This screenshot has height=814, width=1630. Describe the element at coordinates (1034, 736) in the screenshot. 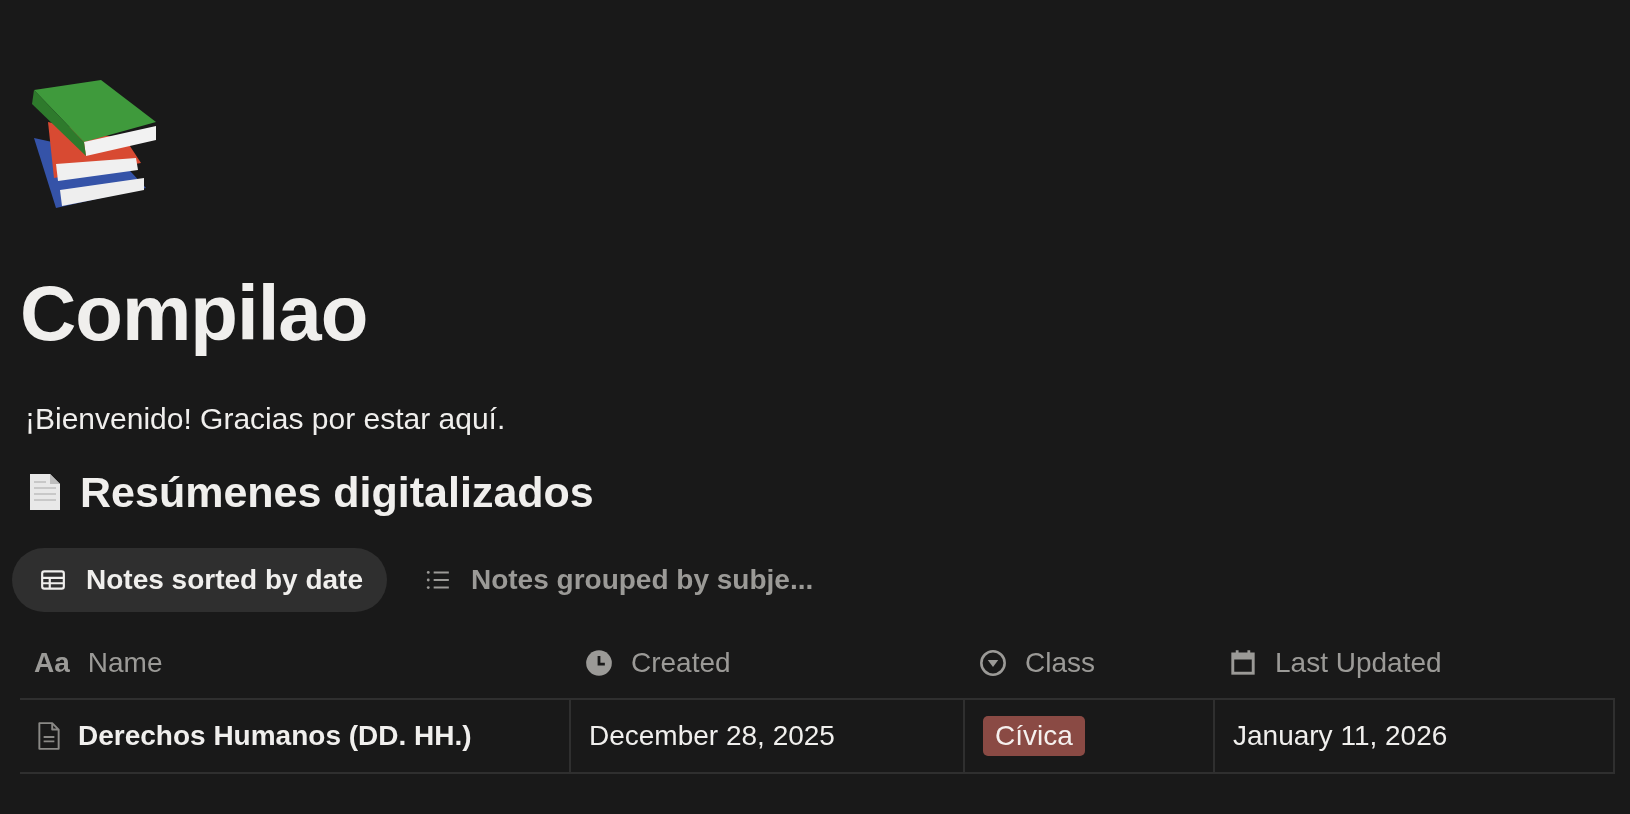

I see `class-tag: Cívica` at that location.